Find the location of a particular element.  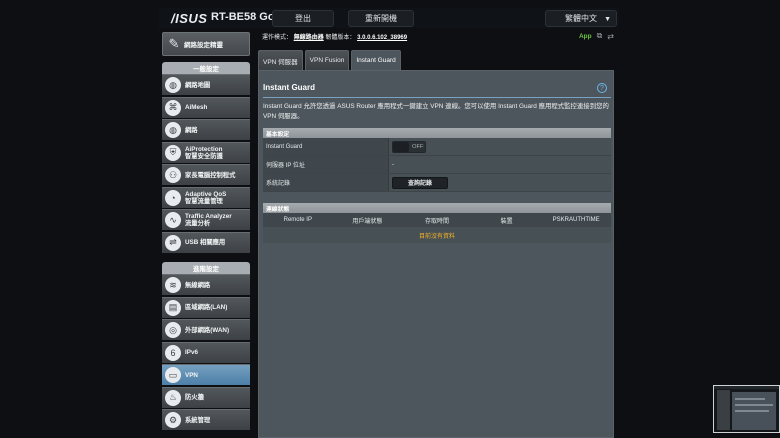

chart-icon: ∿ is located at coordinates (173, 220).